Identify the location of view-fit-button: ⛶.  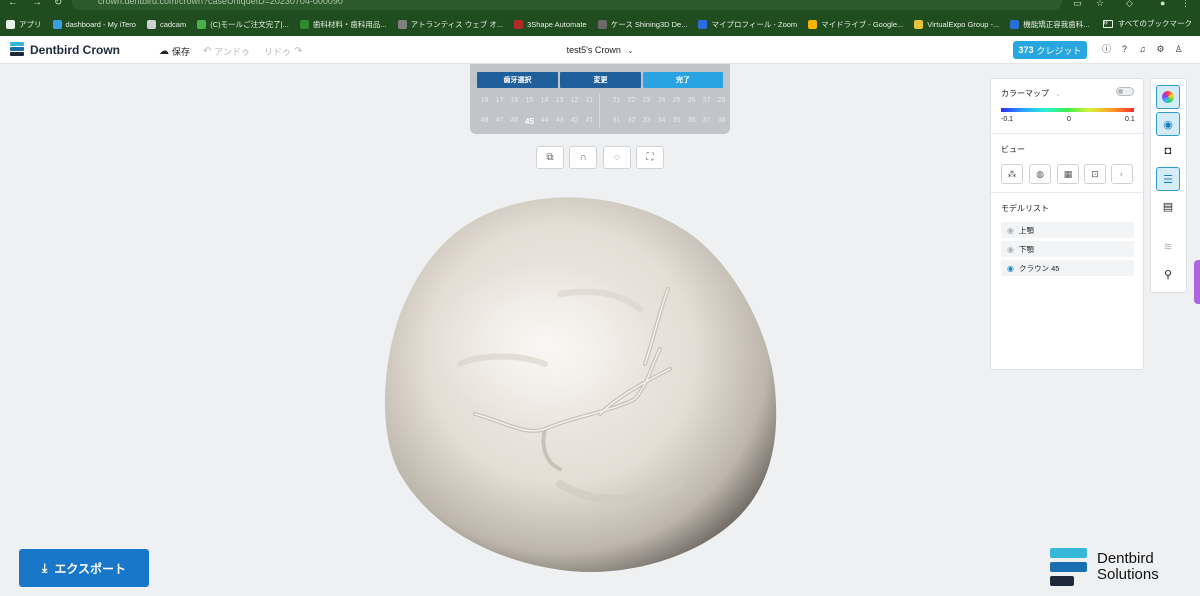
(650, 157).